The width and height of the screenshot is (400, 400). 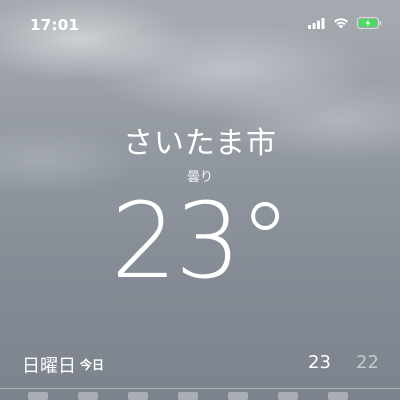 I want to click on current-temperature: 23°, so click(x=200, y=241).